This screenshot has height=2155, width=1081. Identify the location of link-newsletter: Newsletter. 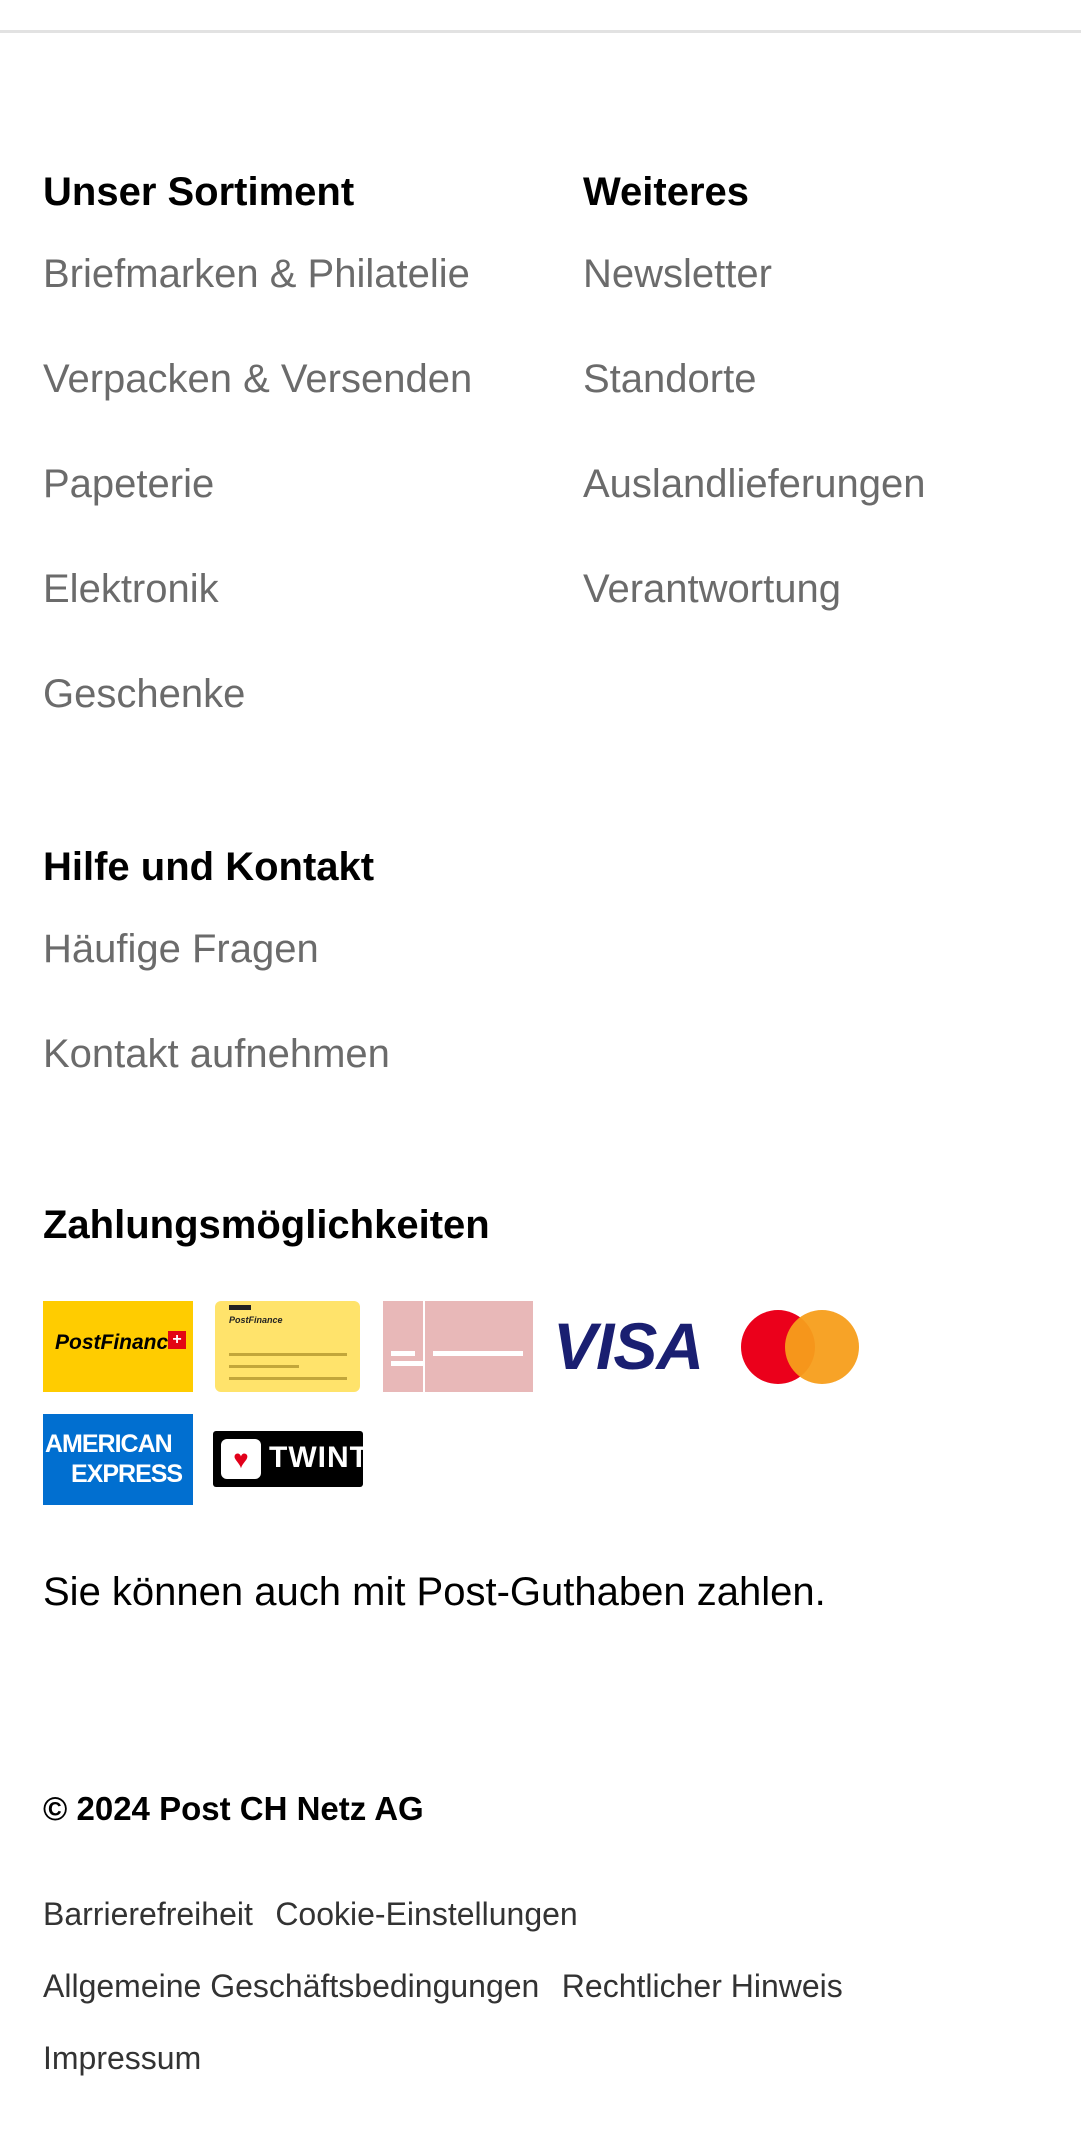
(677, 274).